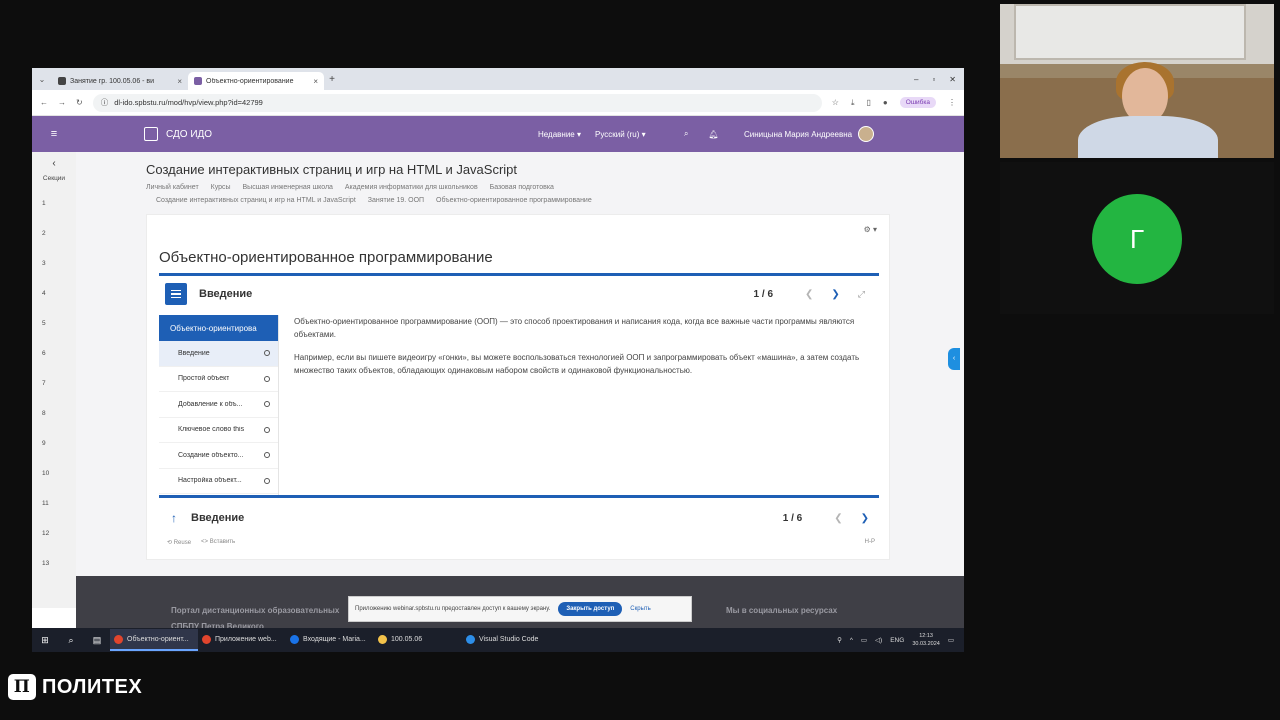 The height and width of the screenshot is (720, 1280). What do you see at coordinates (926, 640) in the screenshot?
I see `clock: 12:13 30.03.2024` at bounding box center [926, 640].